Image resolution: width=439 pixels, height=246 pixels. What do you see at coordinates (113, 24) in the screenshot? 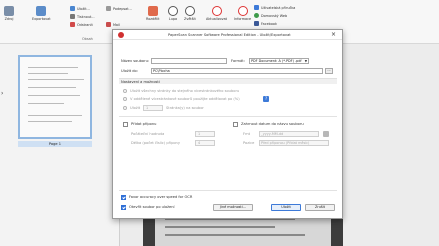
I see `ribbon-item-mail: Mail` at bounding box center [113, 24].